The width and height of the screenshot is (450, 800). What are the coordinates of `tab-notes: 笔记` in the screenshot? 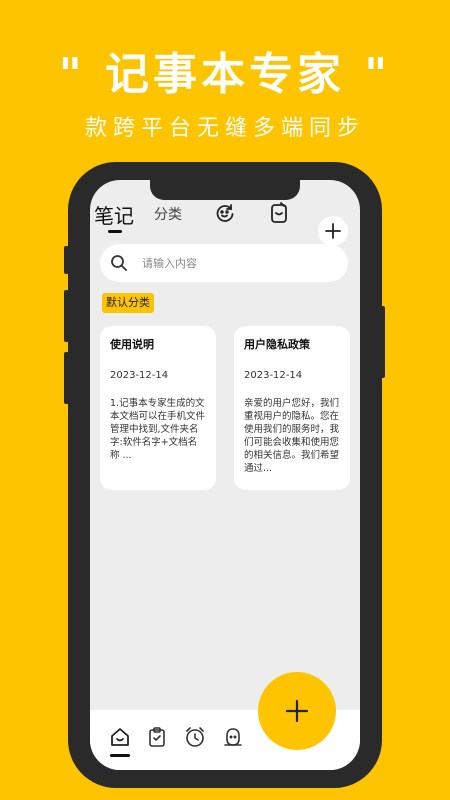 It's located at (114, 214).